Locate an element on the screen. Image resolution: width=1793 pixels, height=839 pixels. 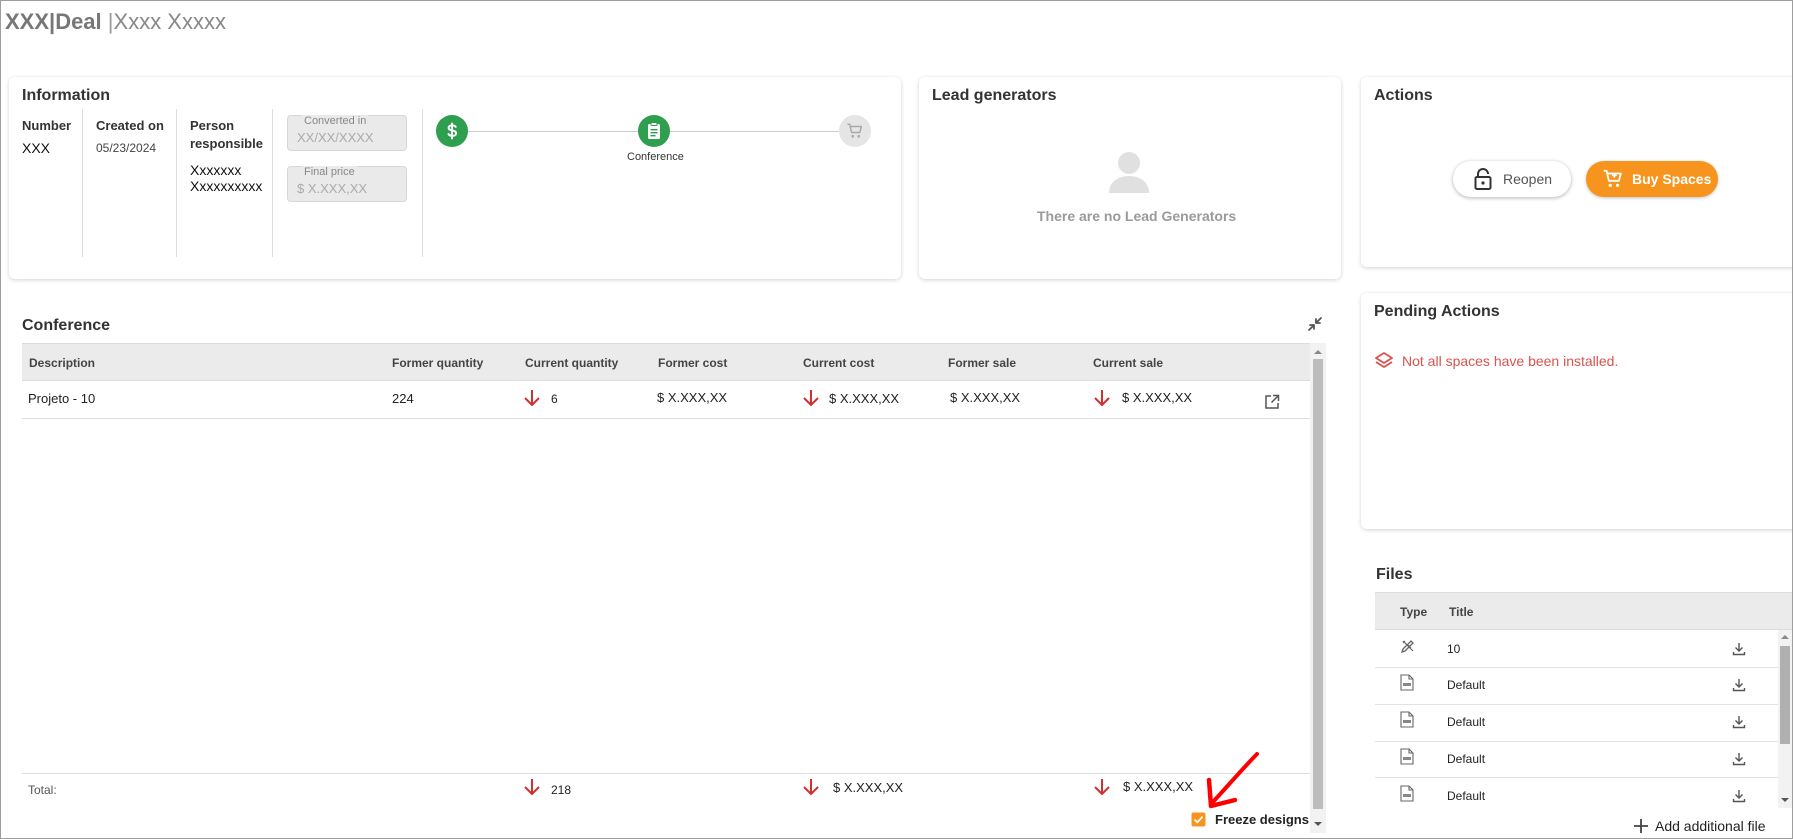
row-description: Projeto - 10 is located at coordinates (62, 398).